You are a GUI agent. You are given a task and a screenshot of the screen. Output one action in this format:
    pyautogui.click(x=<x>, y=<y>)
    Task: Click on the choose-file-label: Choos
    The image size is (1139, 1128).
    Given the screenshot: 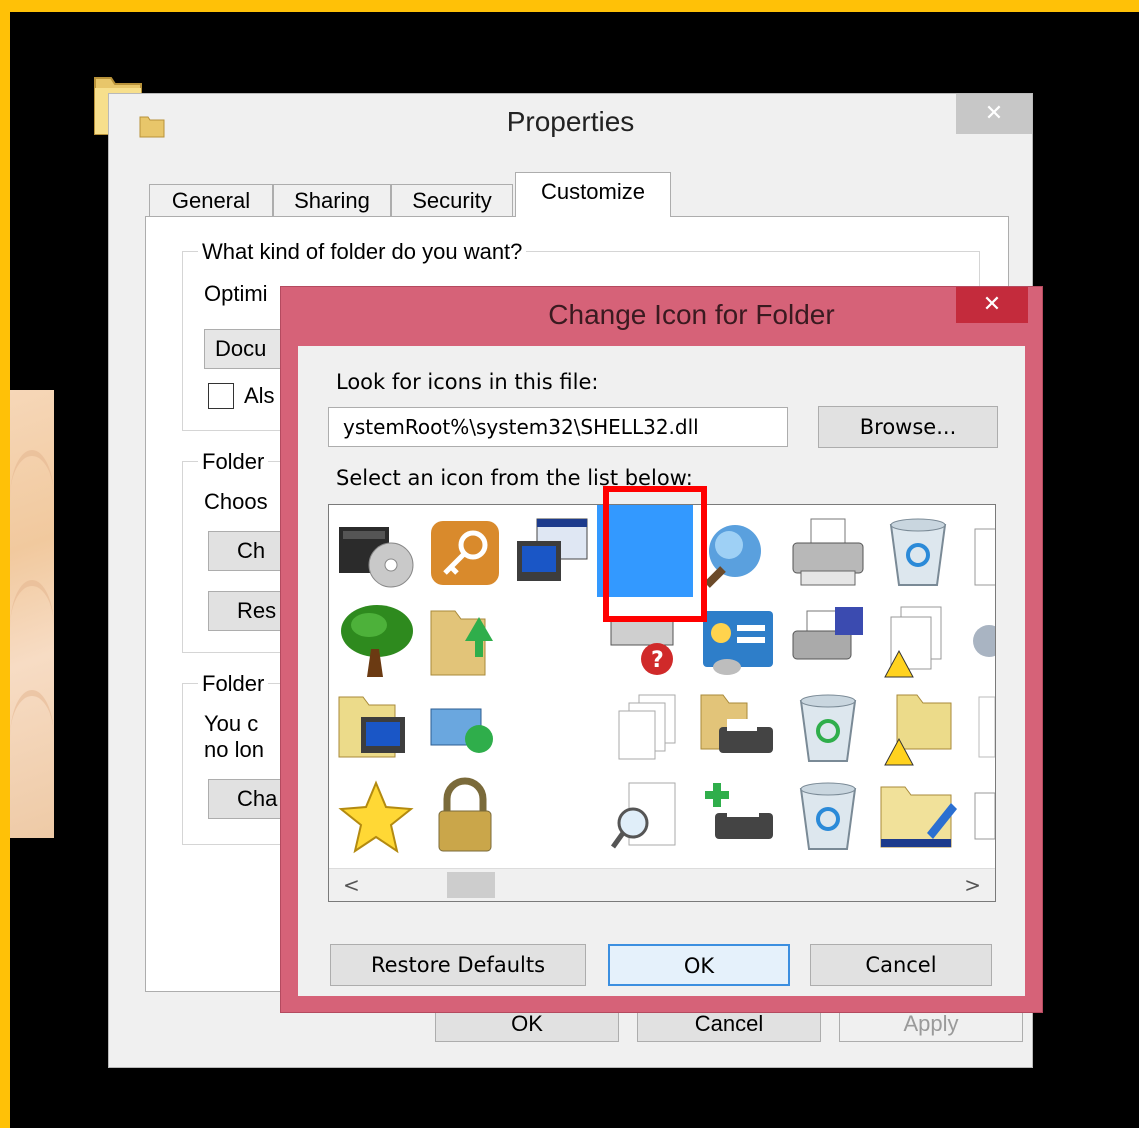 What is the action you would take?
    pyautogui.click(x=236, y=501)
    